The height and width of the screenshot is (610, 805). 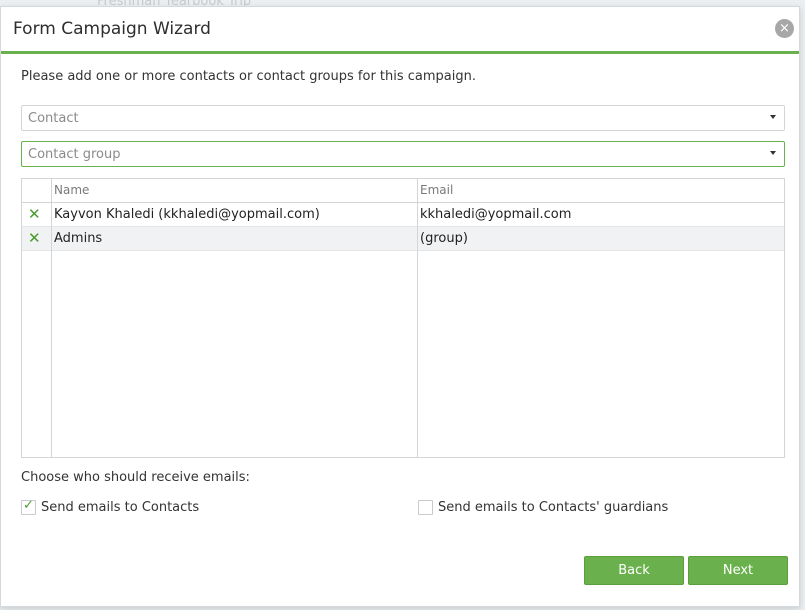 I want to click on column-header-email: Email, so click(x=436, y=190).